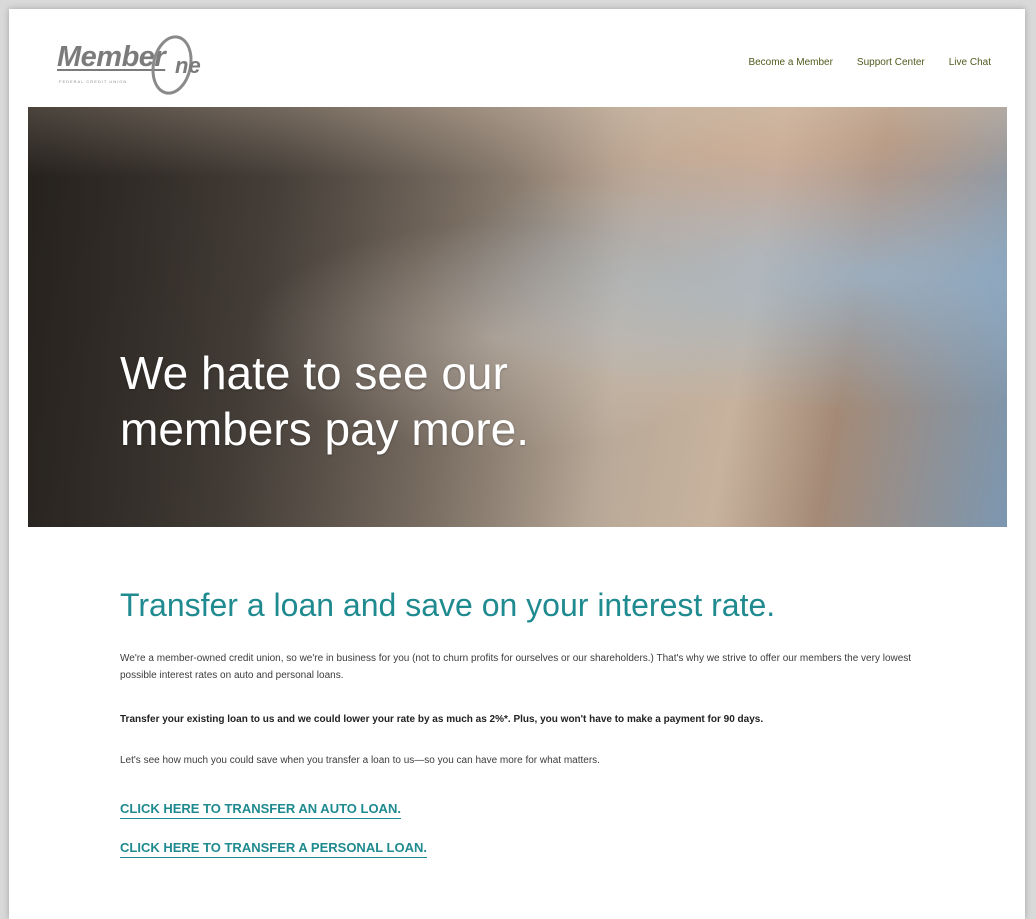  I want to click on hero-headline-line2: members pay more., so click(325, 429).